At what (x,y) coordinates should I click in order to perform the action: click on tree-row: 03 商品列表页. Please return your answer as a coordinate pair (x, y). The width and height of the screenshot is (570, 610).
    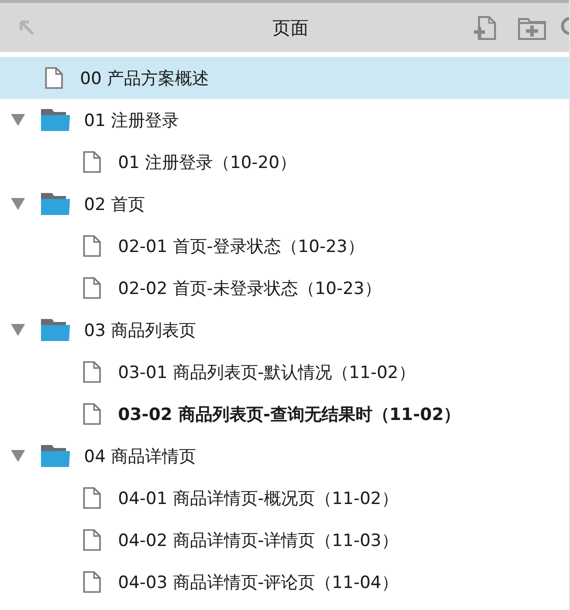
    Looking at the image, I should click on (284, 330).